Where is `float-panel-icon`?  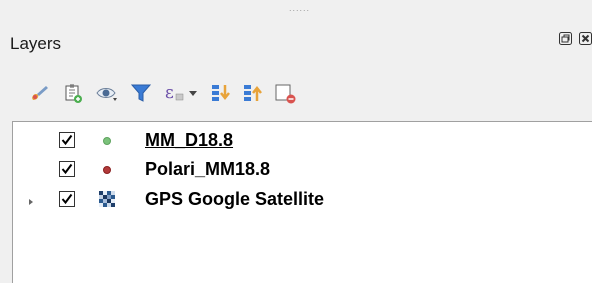 float-panel-icon is located at coordinates (565, 38).